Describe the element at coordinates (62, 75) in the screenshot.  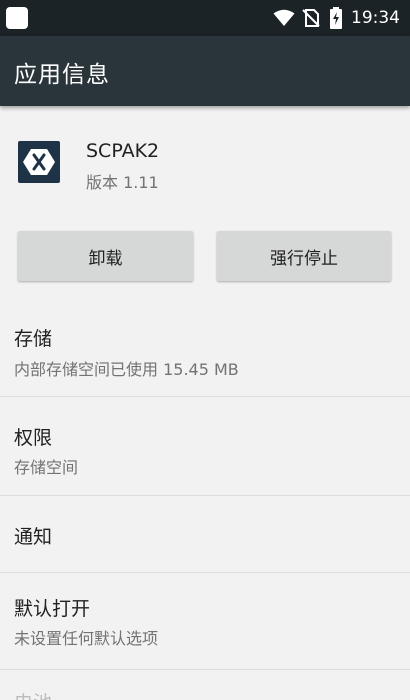
I see `page-title: 应用信息` at that location.